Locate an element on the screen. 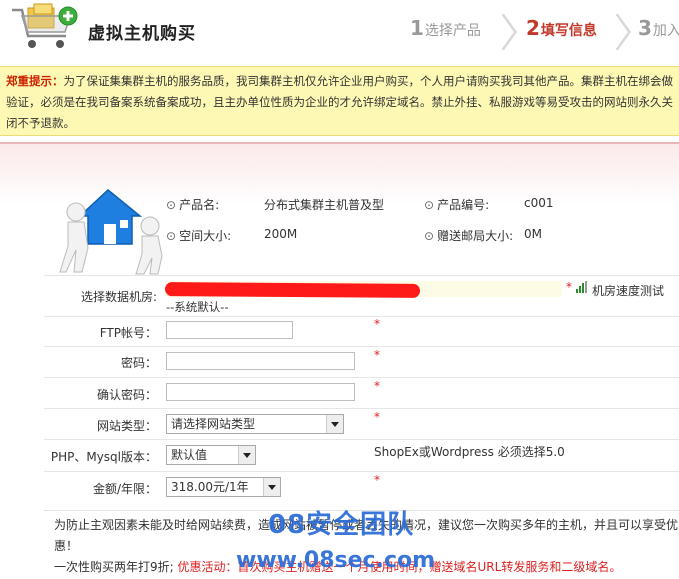 The height and width of the screenshot is (579, 679). house-movers-illustration is located at coordinates (111, 232).